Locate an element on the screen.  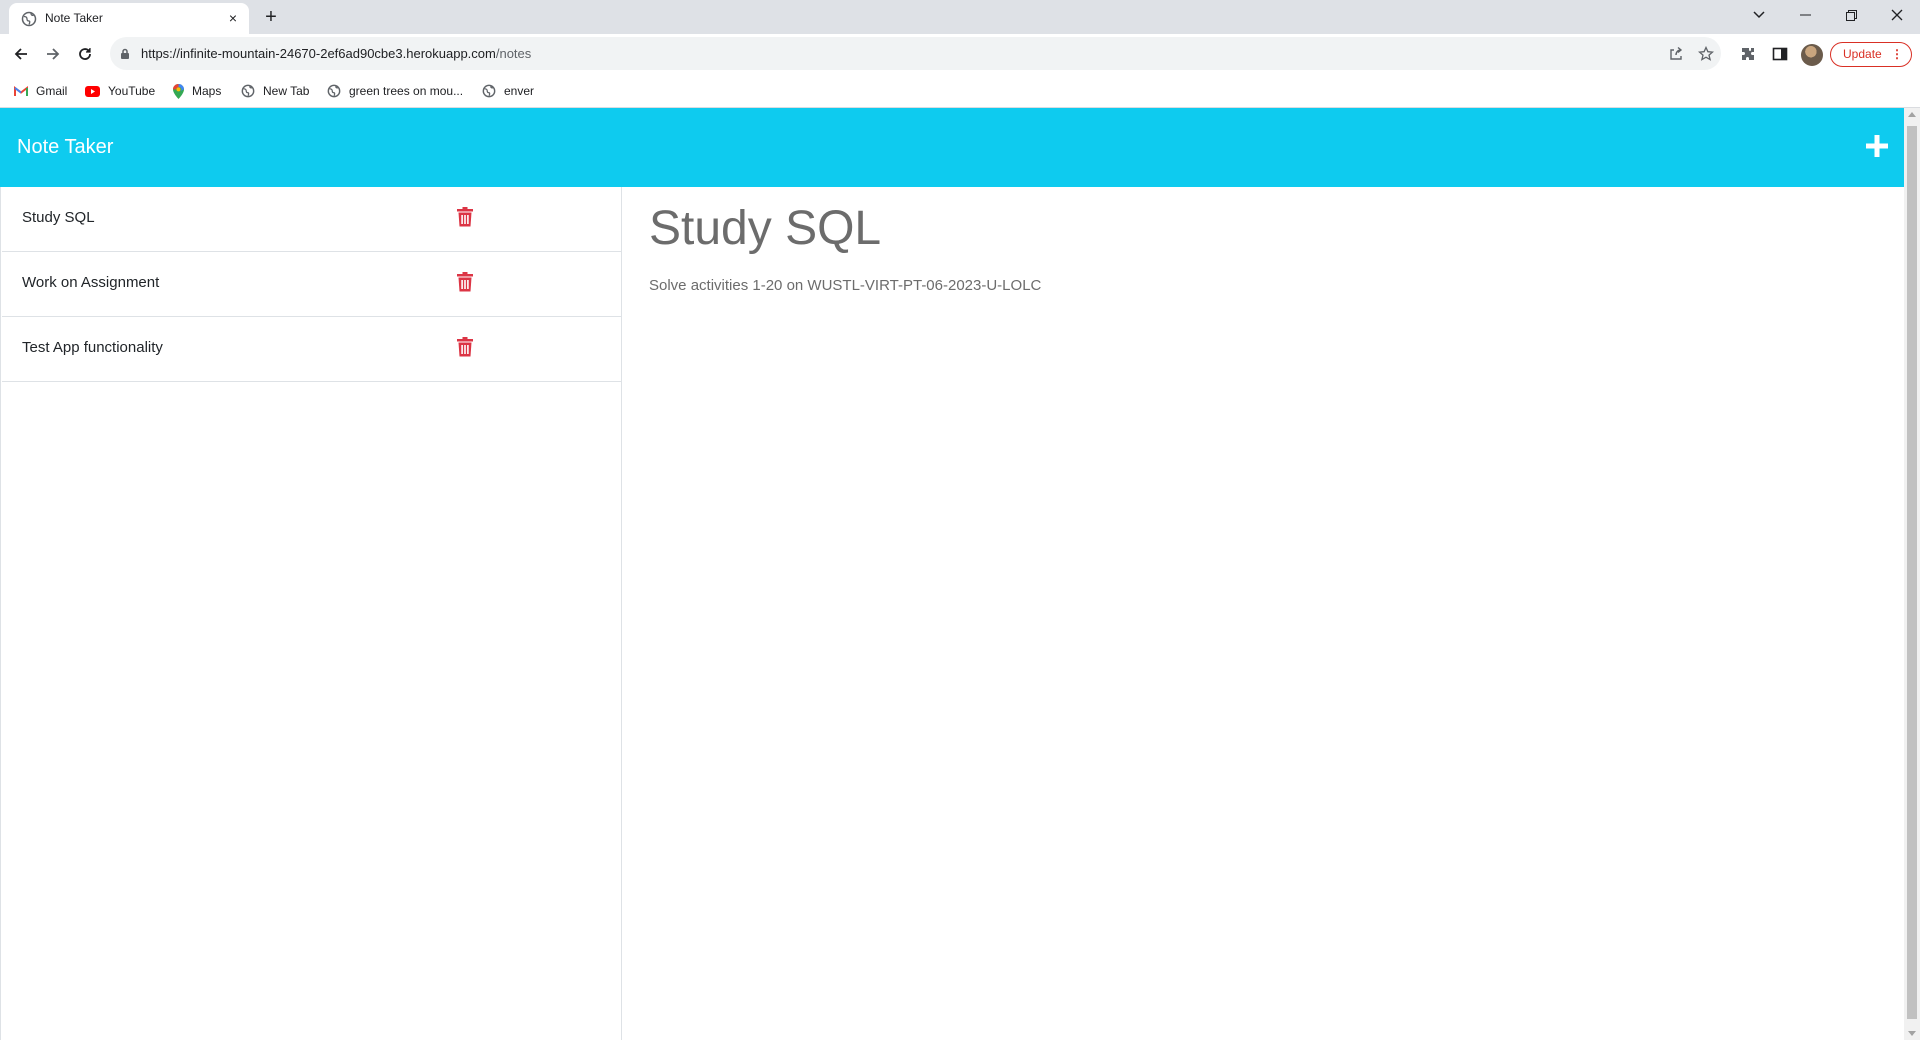
maps-icon is located at coordinates (178, 91).